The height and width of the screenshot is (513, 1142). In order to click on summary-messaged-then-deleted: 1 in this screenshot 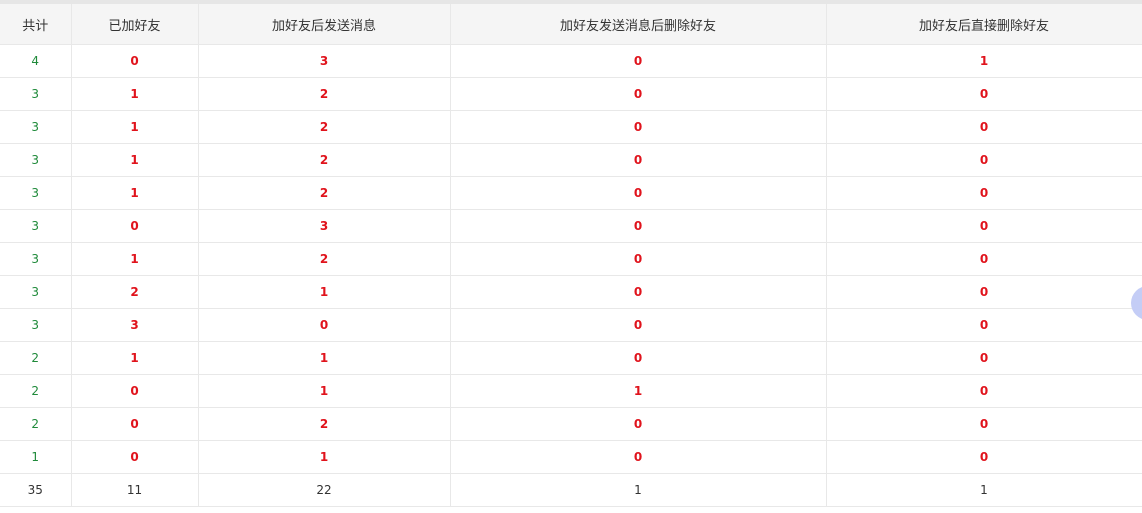, I will do `click(638, 490)`.